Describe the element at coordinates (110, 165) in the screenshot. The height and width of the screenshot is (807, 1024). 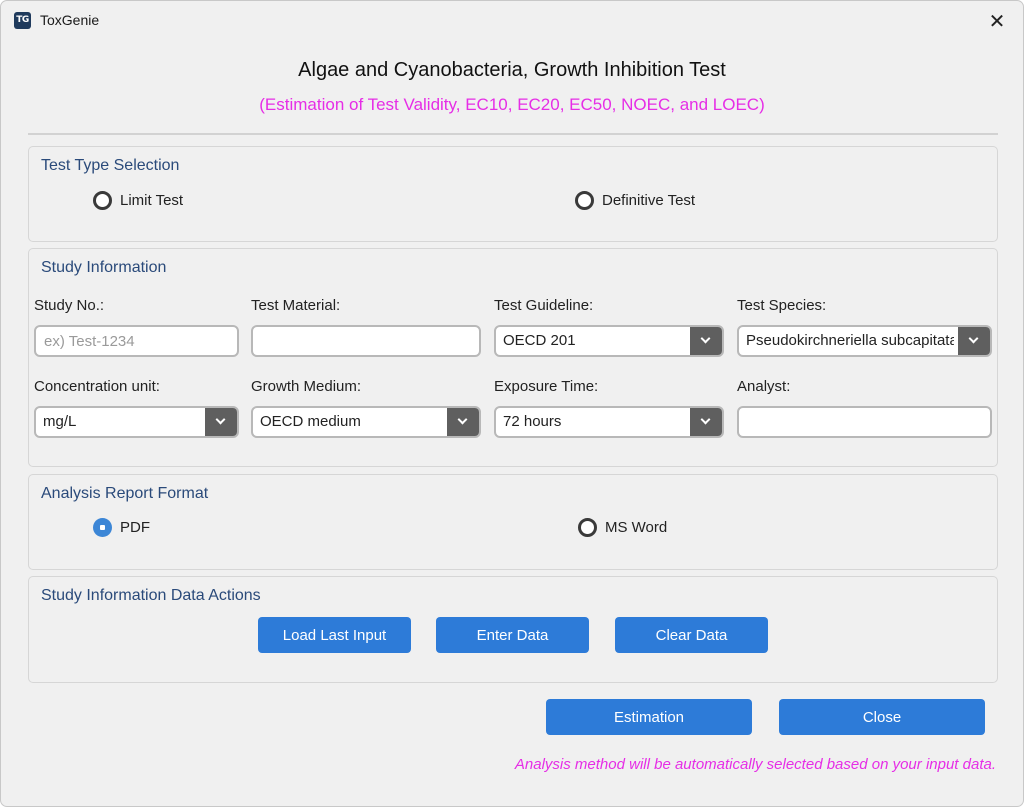
I see `test-type-title: Test Type Selection` at that location.